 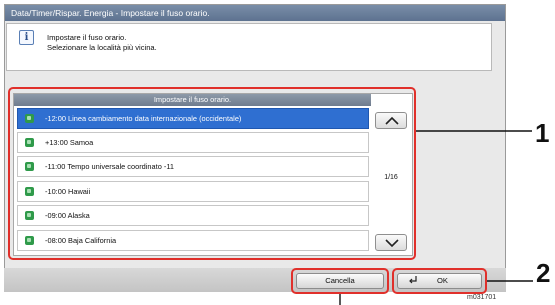 I want to click on callout-number-2: 2, so click(x=543, y=273).